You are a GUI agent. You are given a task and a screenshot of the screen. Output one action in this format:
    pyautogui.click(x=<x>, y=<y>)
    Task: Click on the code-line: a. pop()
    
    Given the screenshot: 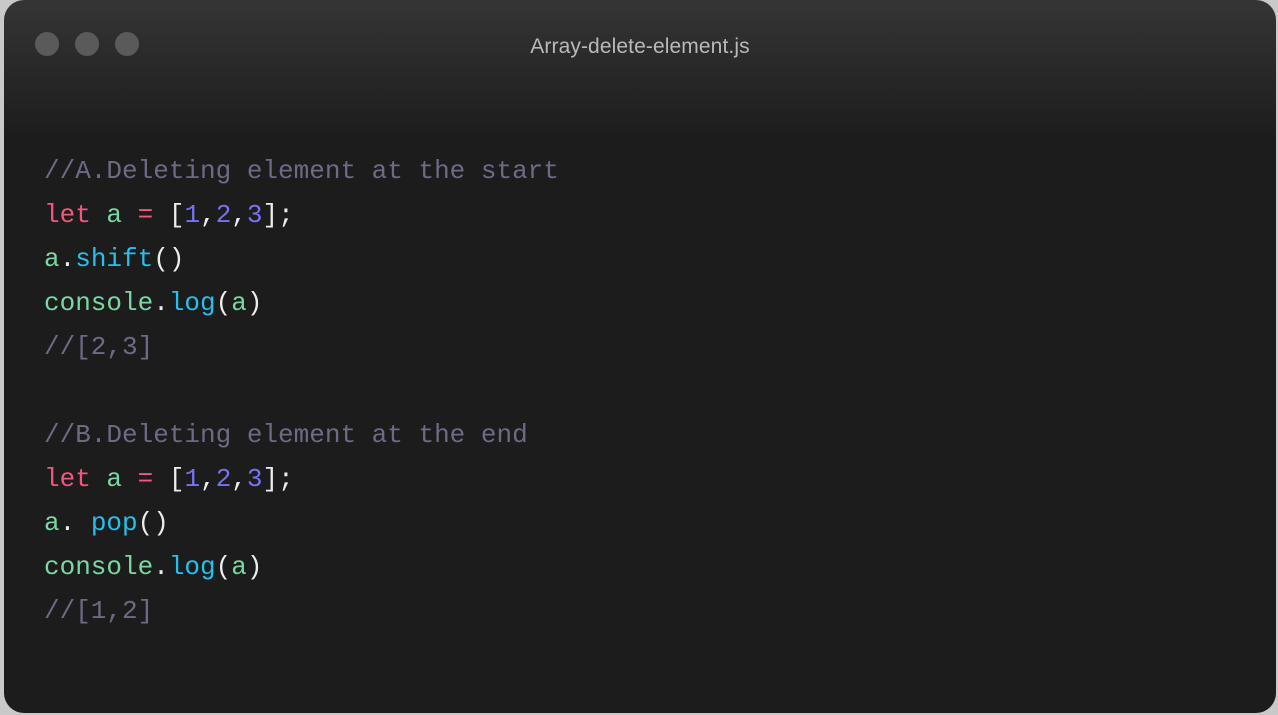 What is the action you would take?
    pyautogui.click(x=301, y=523)
    